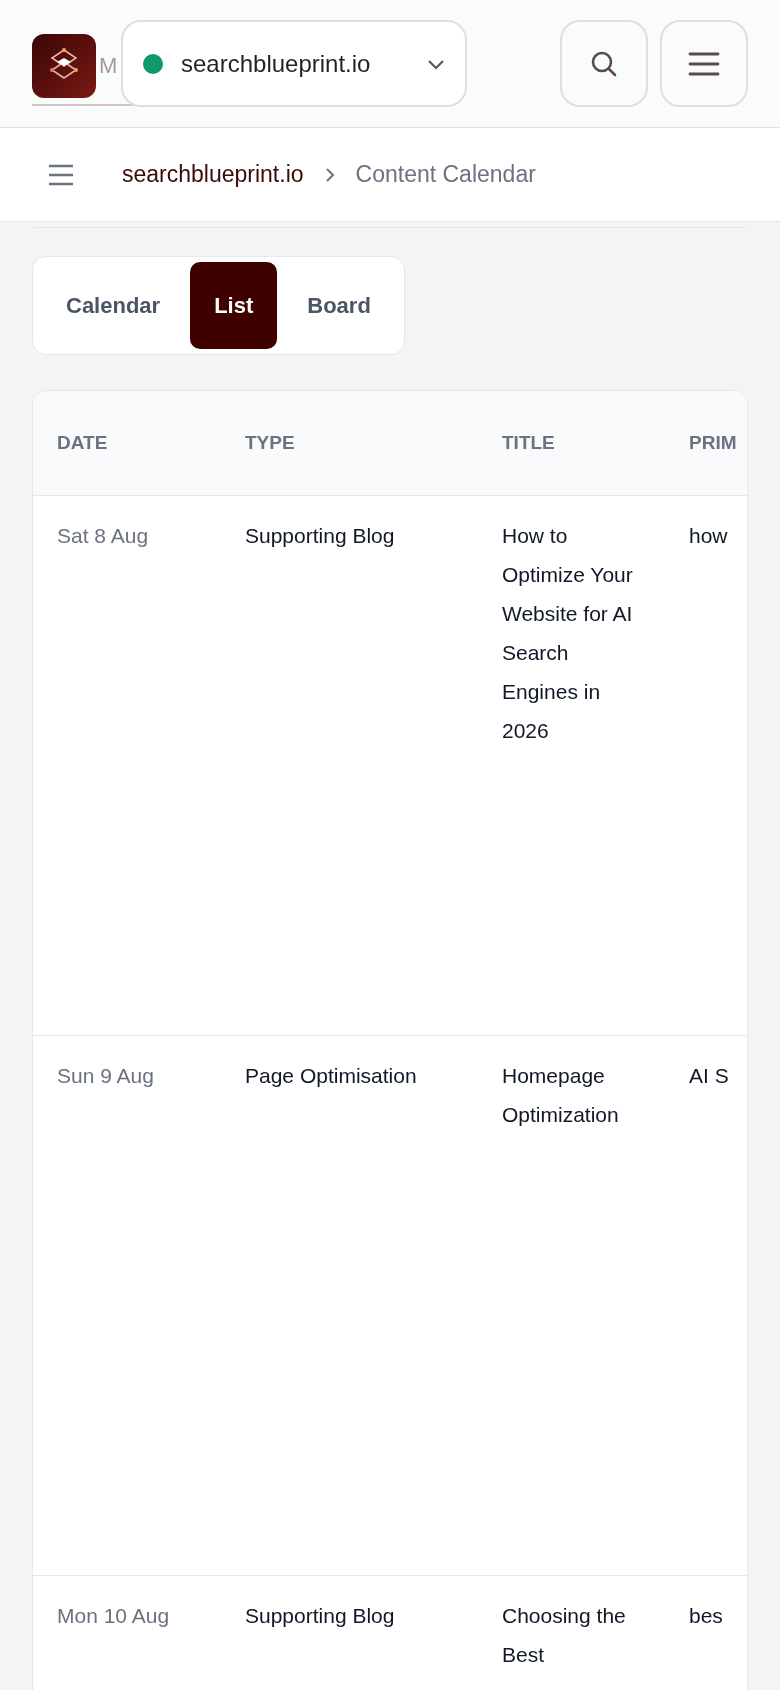 The height and width of the screenshot is (1690, 780). I want to click on date-cell-text: Sun 9 Aug, so click(106, 1076).